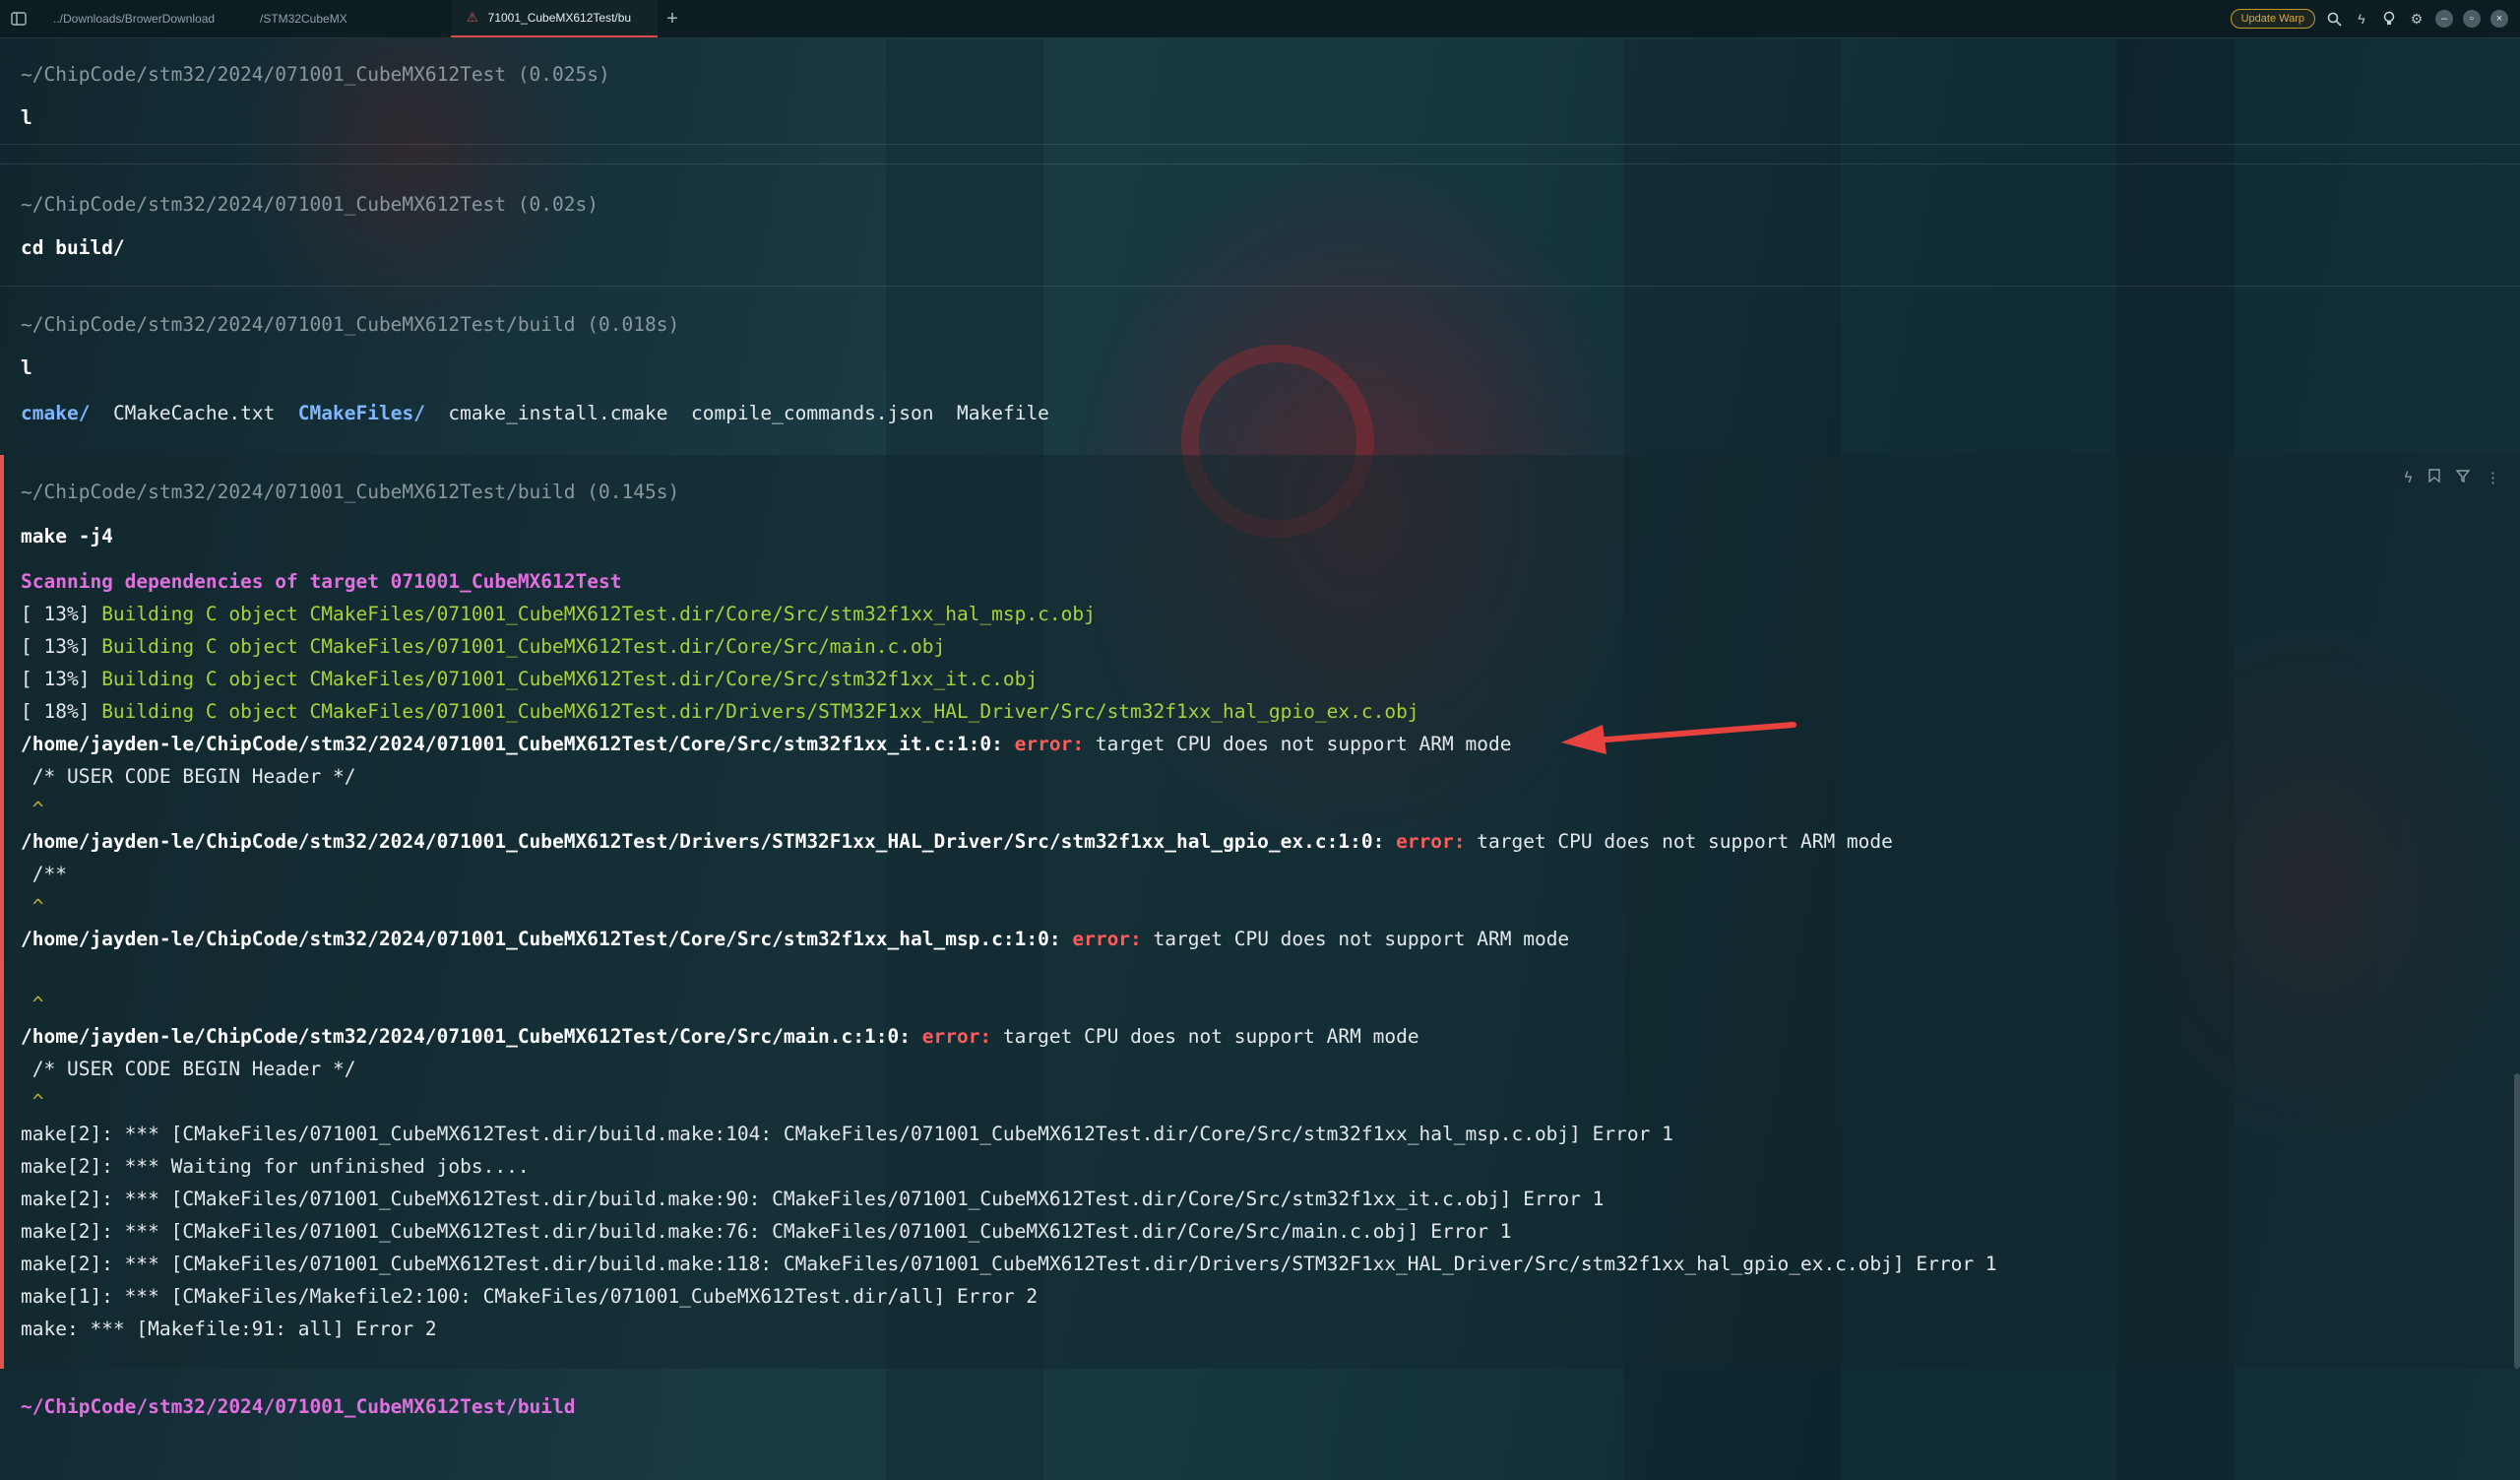 The height and width of the screenshot is (1480, 2520). Describe the element at coordinates (2417, 19) in the screenshot. I see `gear-icon: ⚙` at that location.